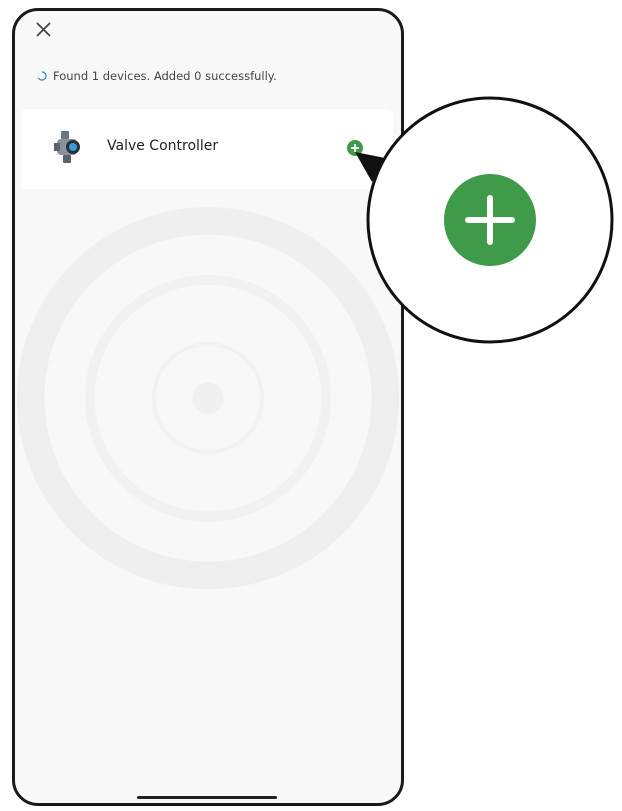 This screenshot has height=811, width=622. I want to click on close-icon, so click(43, 29).